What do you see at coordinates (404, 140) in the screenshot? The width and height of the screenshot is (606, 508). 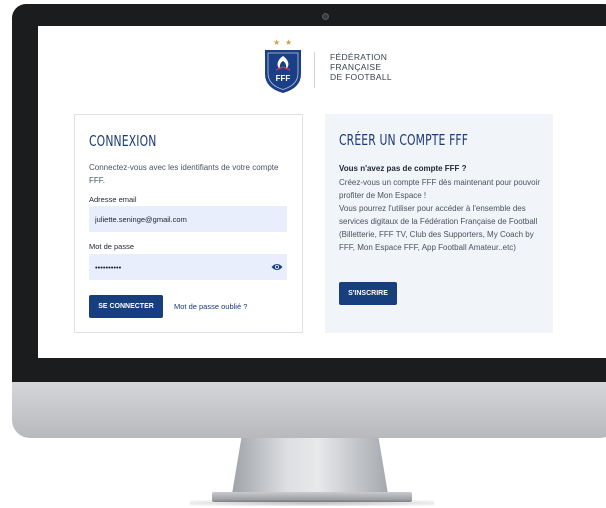 I see `create-account-title: CRÉER UN COMPTE FFF` at bounding box center [404, 140].